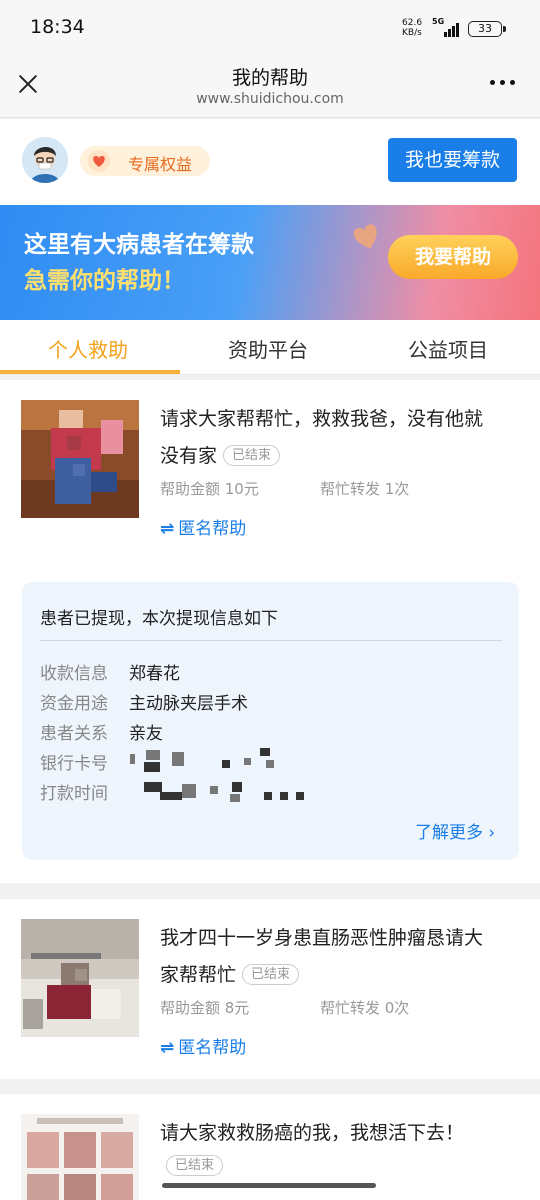  Describe the element at coordinates (139, 245) in the screenshot. I see `banner-headline: 这里有大病患者在筹款` at that location.